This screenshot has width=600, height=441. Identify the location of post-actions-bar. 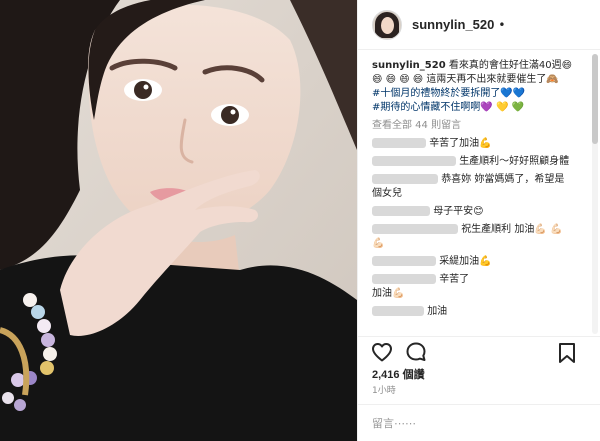
(479, 351).